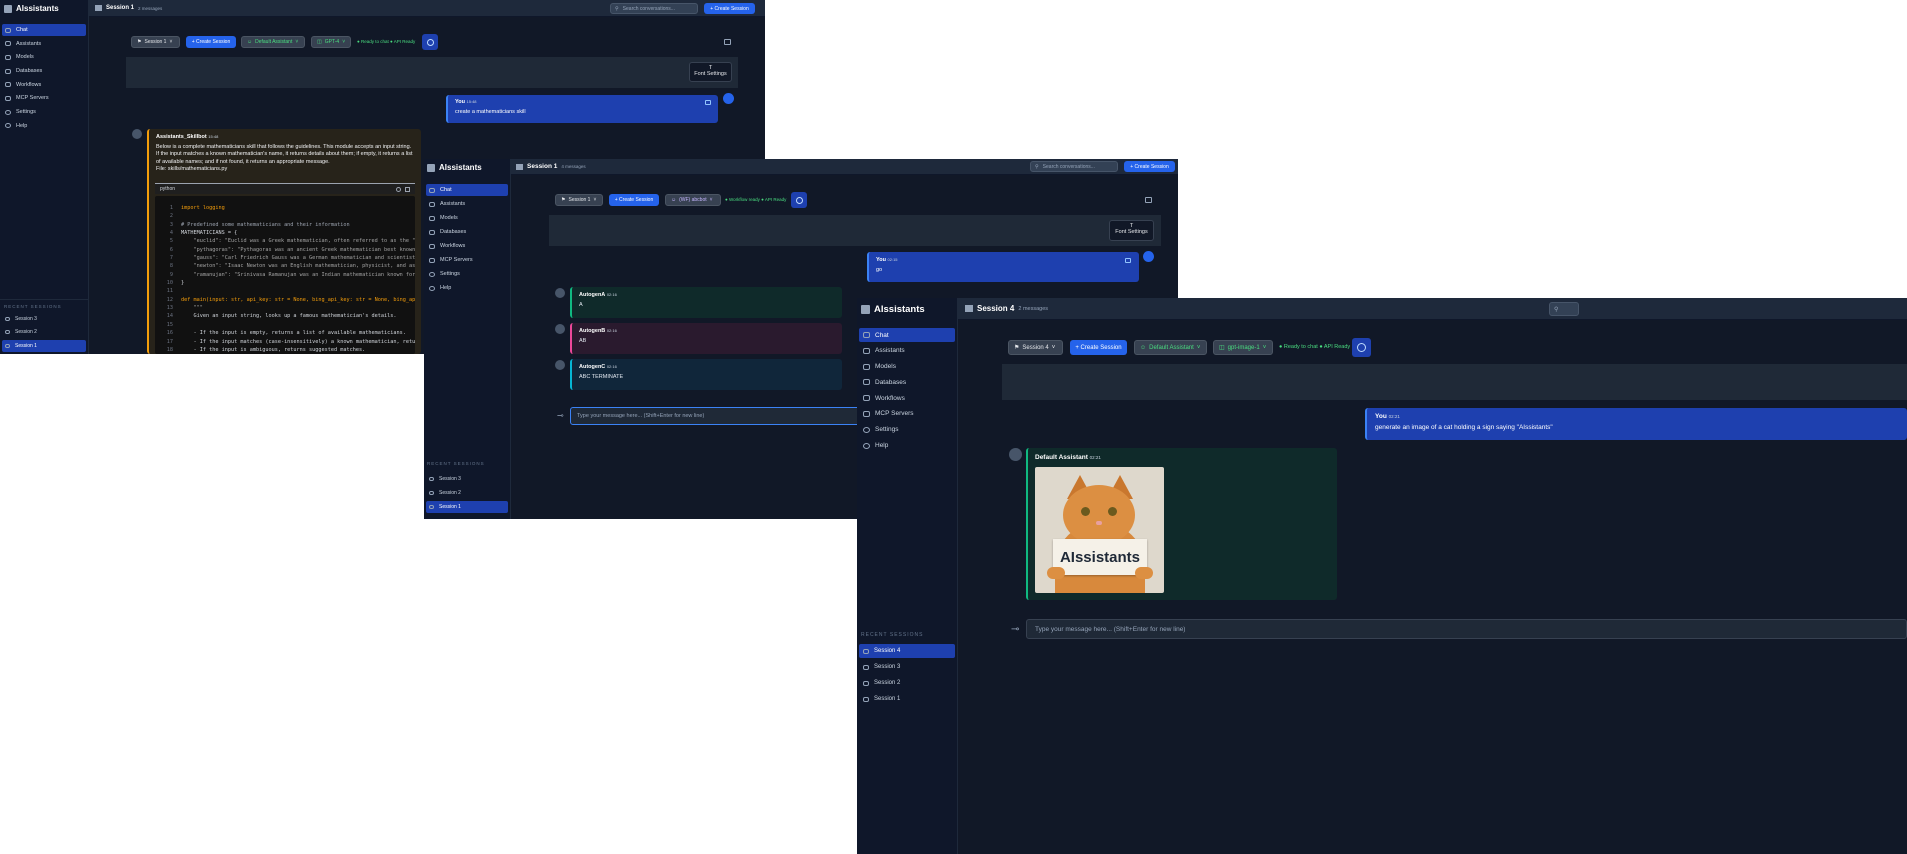 The height and width of the screenshot is (854, 1907). What do you see at coordinates (595, 200) in the screenshot?
I see `chevron-down-icon: ˅` at bounding box center [595, 200].